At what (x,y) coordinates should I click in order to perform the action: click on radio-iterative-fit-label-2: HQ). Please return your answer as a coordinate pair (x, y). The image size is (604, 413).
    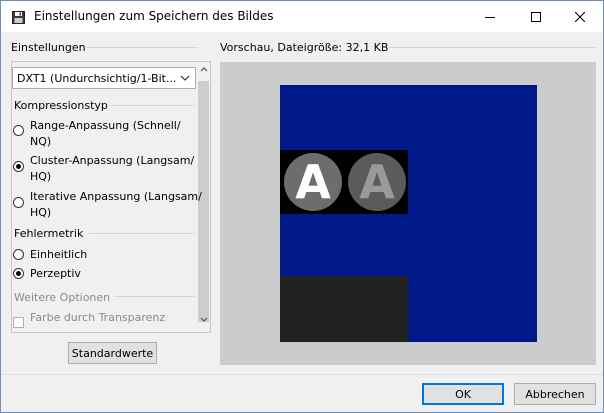
    Looking at the image, I should click on (40, 212).